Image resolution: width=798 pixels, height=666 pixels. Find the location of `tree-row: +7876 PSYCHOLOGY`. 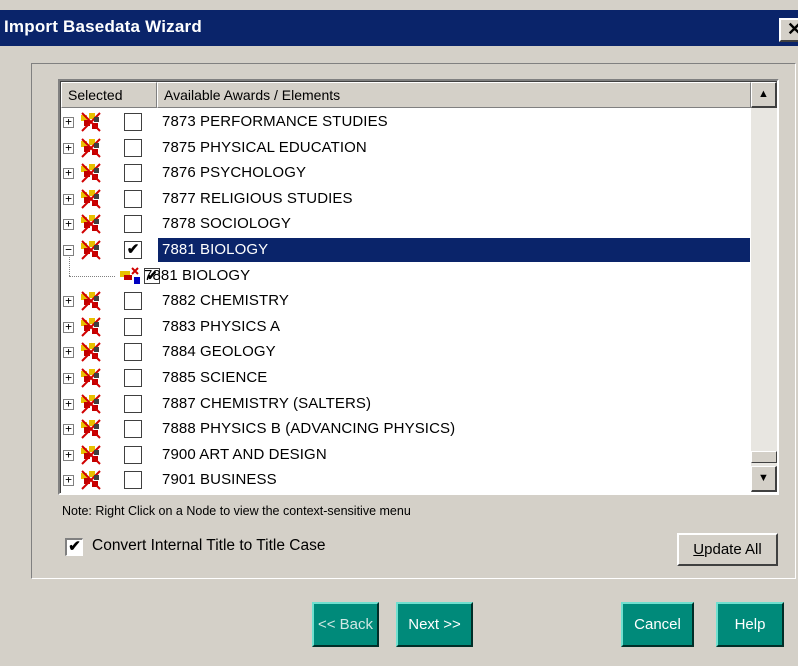

tree-row: +7876 PSYCHOLOGY is located at coordinates (405, 173).